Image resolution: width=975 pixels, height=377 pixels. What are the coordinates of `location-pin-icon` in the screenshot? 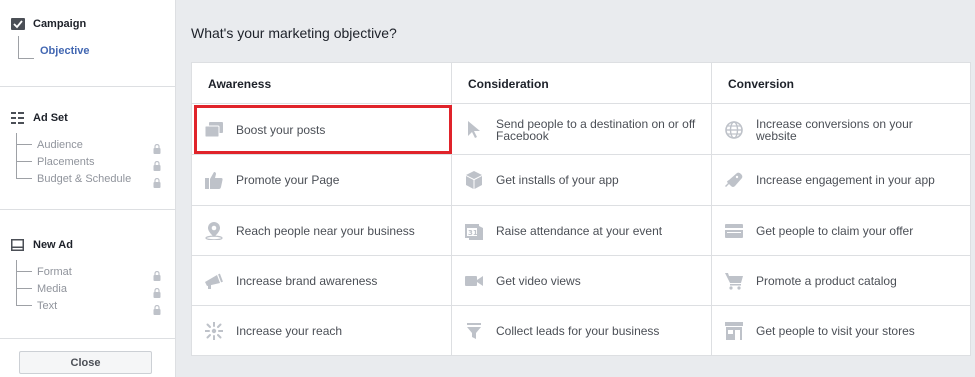 It's located at (214, 230).